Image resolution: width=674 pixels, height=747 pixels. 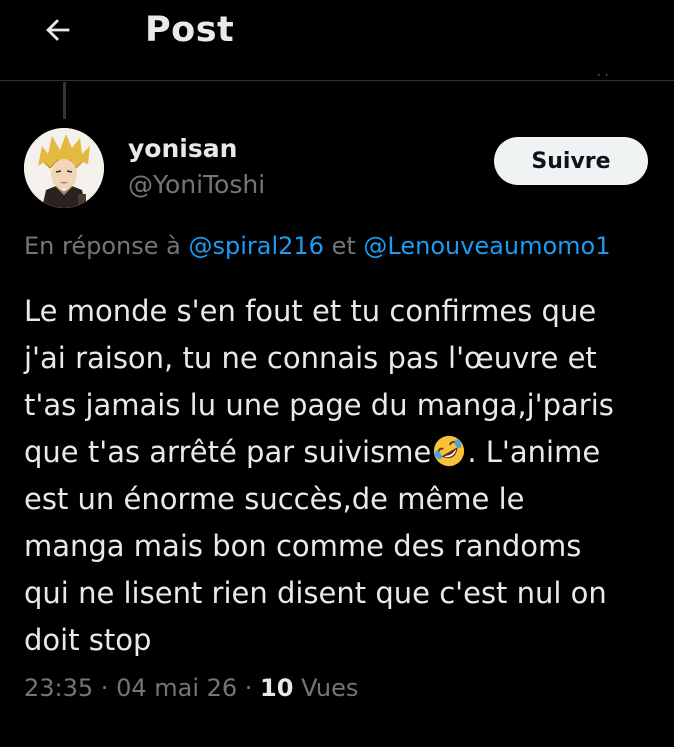 What do you see at coordinates (277, 688) in the screenshot?
I see `views-count: 10` at bounding box center [277, 688].